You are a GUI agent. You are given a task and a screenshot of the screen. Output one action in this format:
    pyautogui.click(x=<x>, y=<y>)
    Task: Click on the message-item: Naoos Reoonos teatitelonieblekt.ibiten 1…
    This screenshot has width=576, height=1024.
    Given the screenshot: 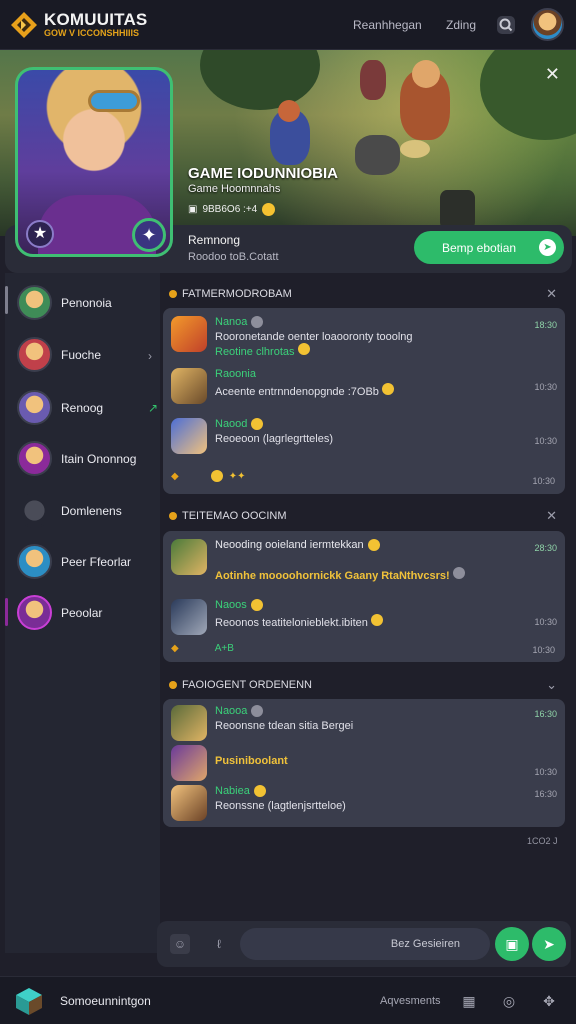 What is the action you would take?
    pyautogui.click(x=365, y=619)
    